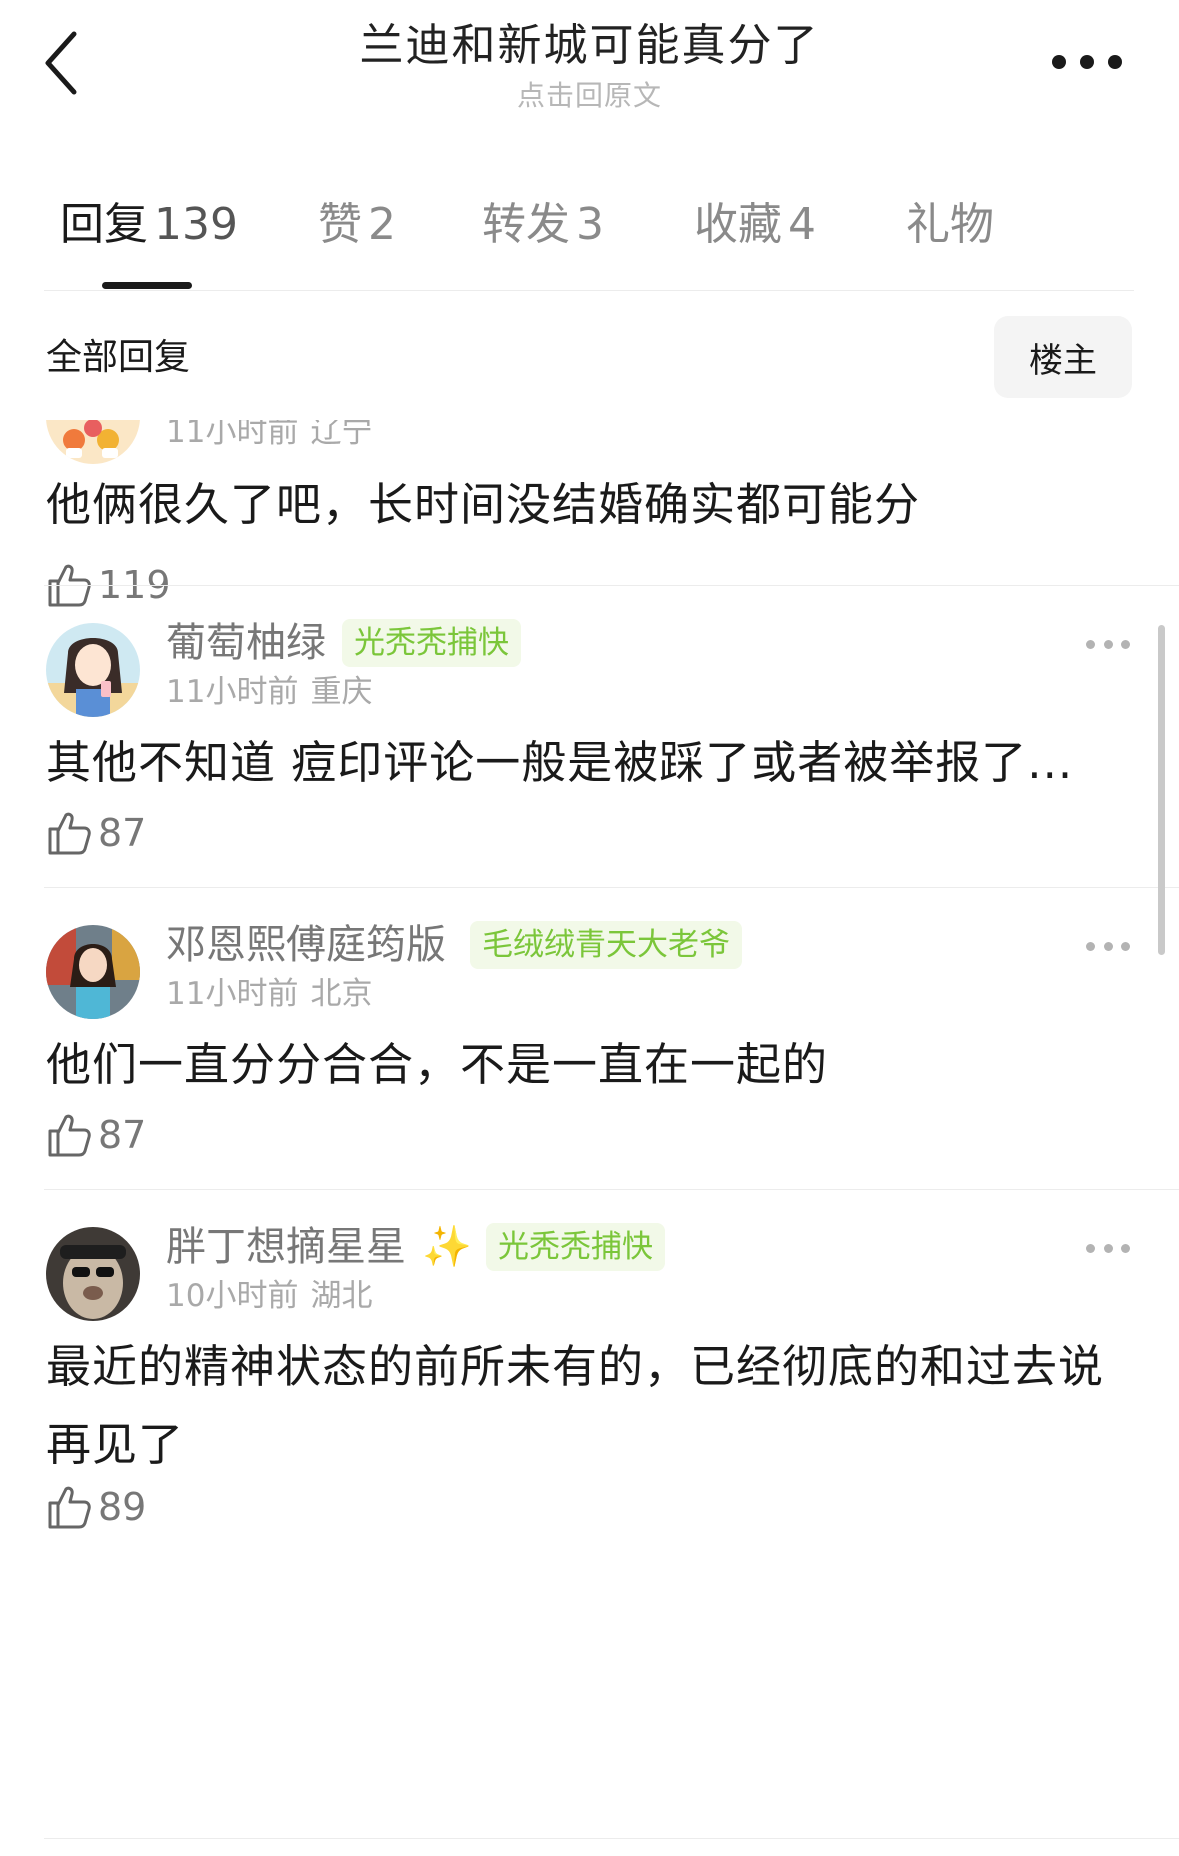 This screenshot has width=1179, height=1856. What do you see at coordinates (382, 224) in the screenshot?
I see `tab-count: 2` at bounding box center [382, 224].